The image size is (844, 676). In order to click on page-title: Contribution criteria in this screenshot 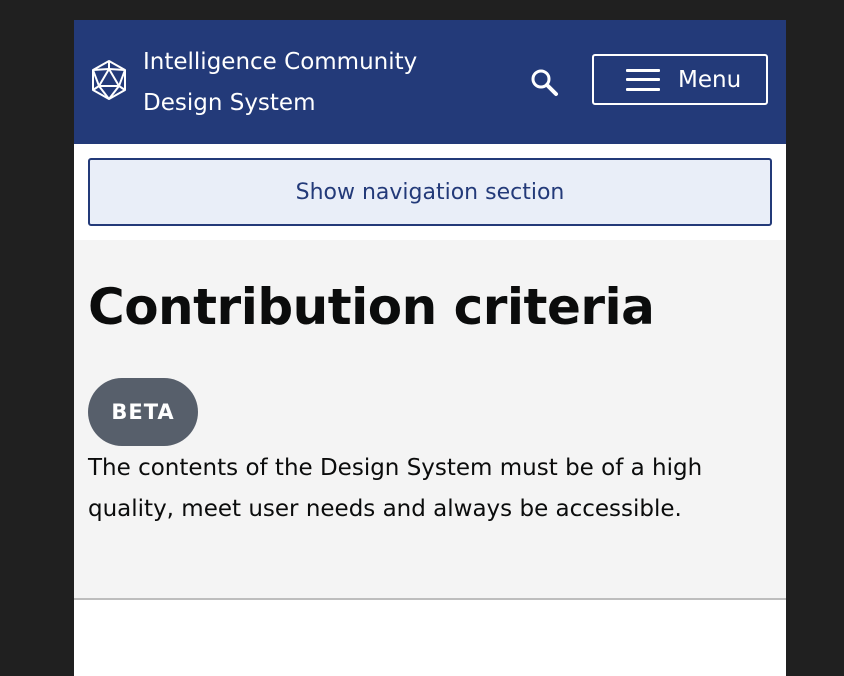, I will do `click(371, 307)`.